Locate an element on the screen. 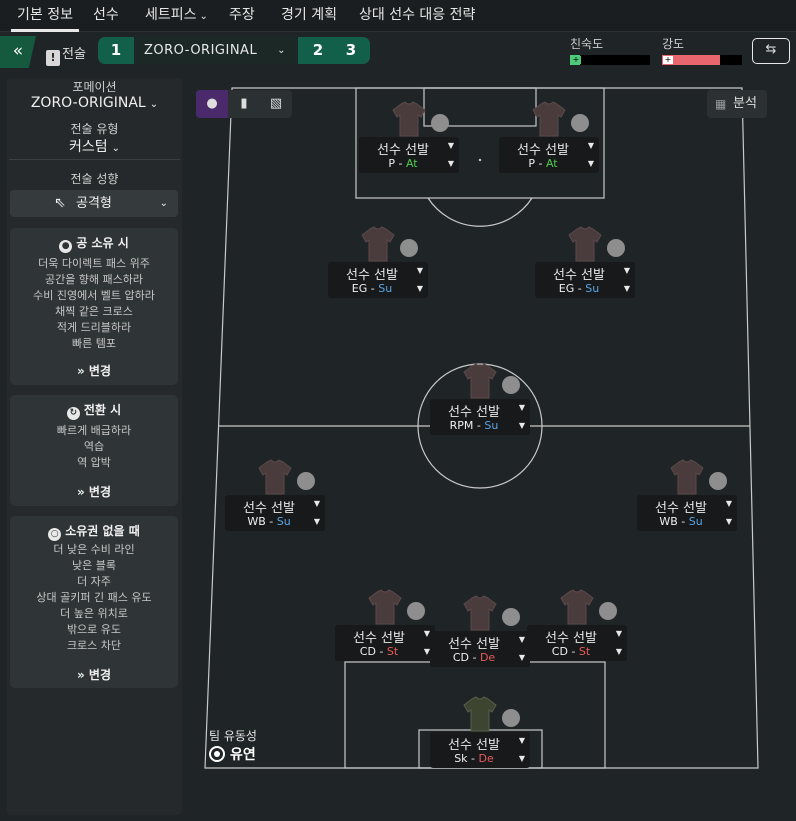  fluidity-value-text: 유연 is located at coordinates (243, 755).